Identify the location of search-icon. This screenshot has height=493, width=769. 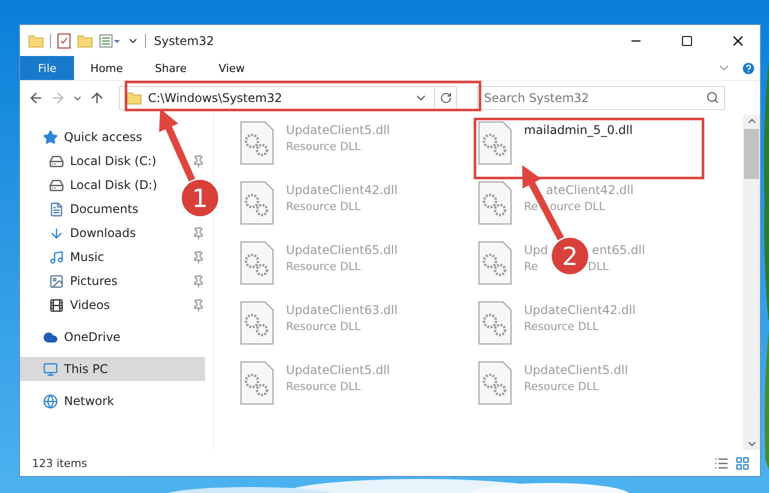
(712, 97).